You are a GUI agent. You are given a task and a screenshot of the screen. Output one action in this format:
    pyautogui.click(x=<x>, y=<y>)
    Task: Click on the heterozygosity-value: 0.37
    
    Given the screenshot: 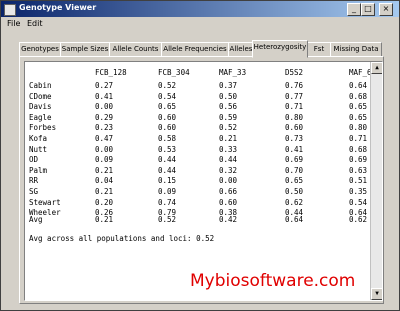 What is the action you would take?
    pyautogui.click(x=228, y=85)
    